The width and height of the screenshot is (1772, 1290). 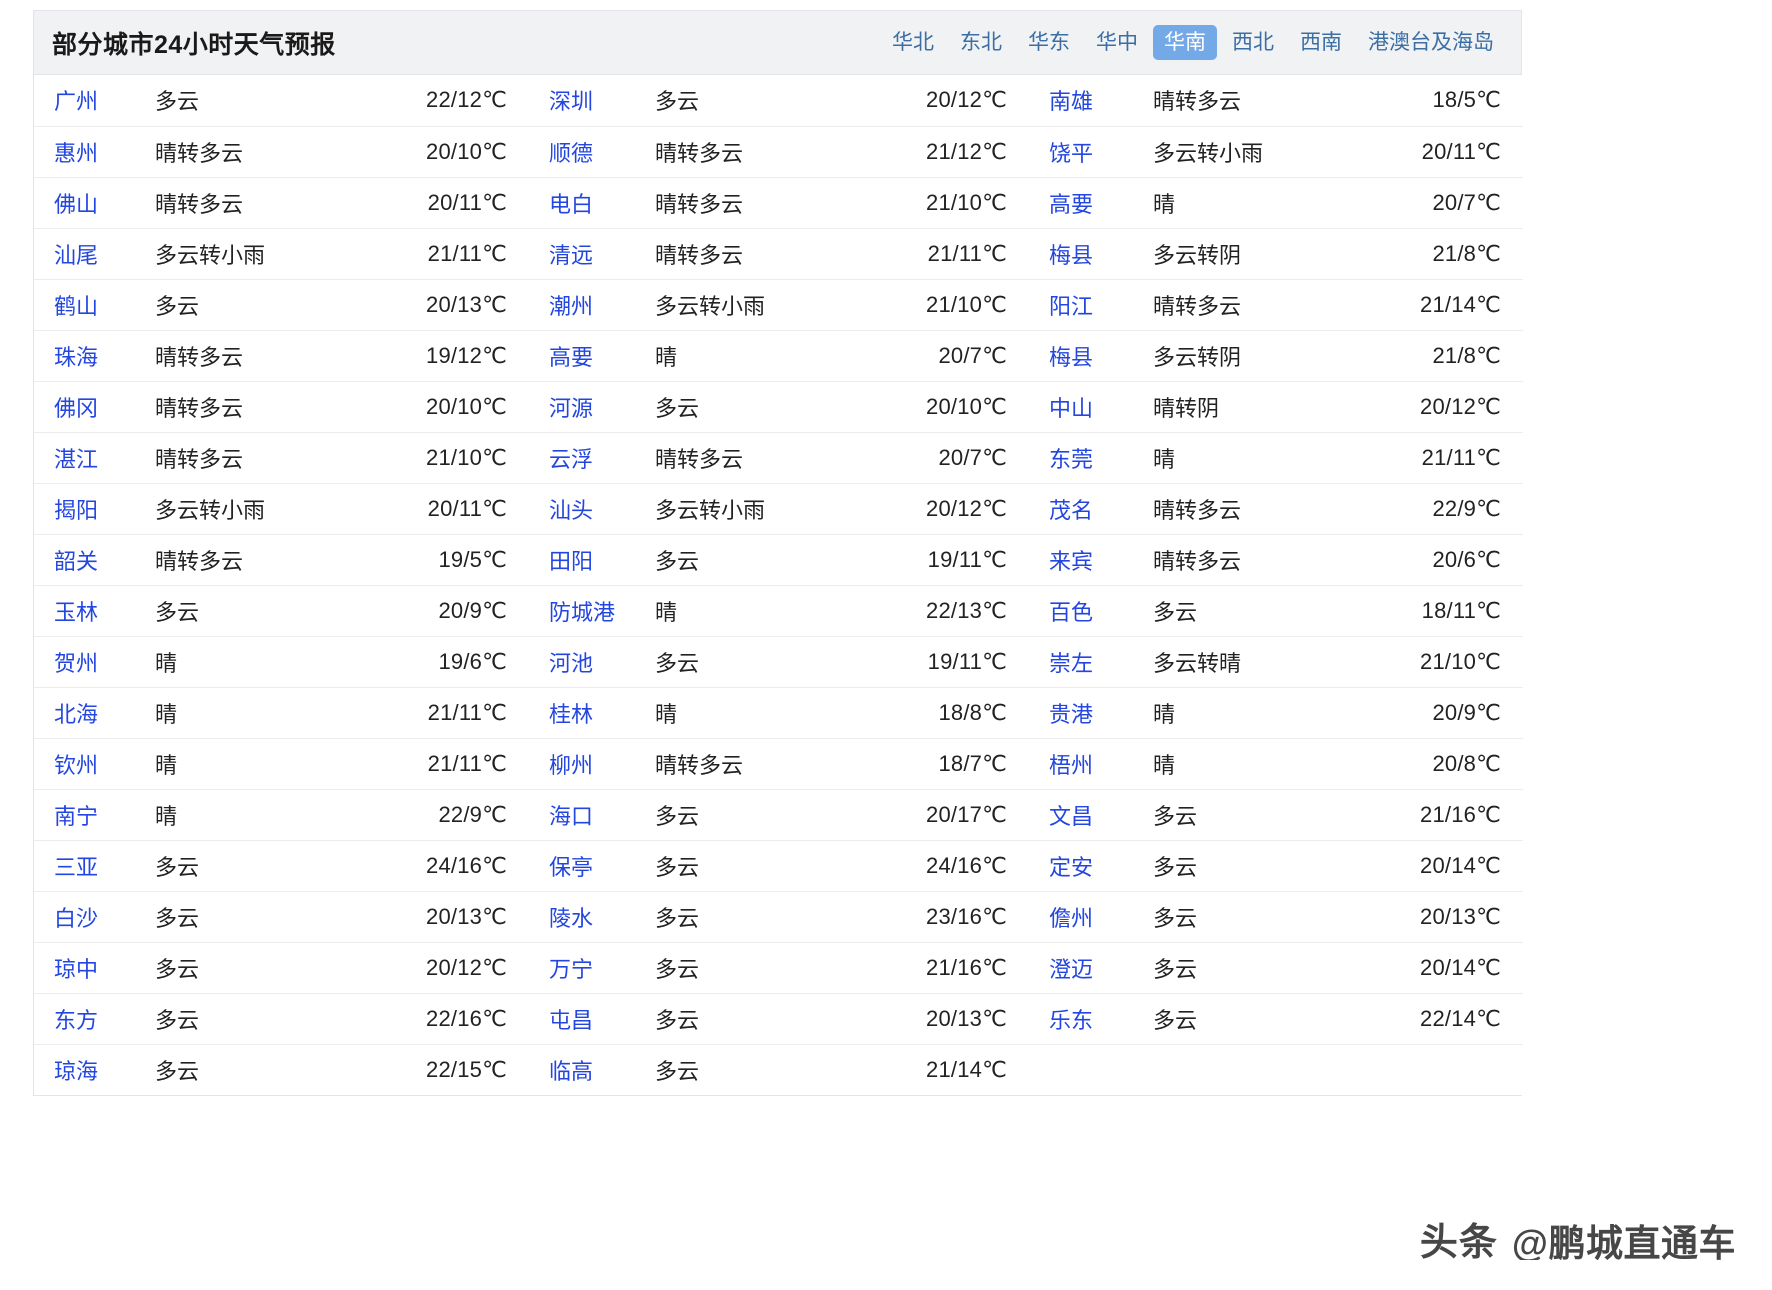 I want to click on city-link: 北海, so click(x=92, y=712).